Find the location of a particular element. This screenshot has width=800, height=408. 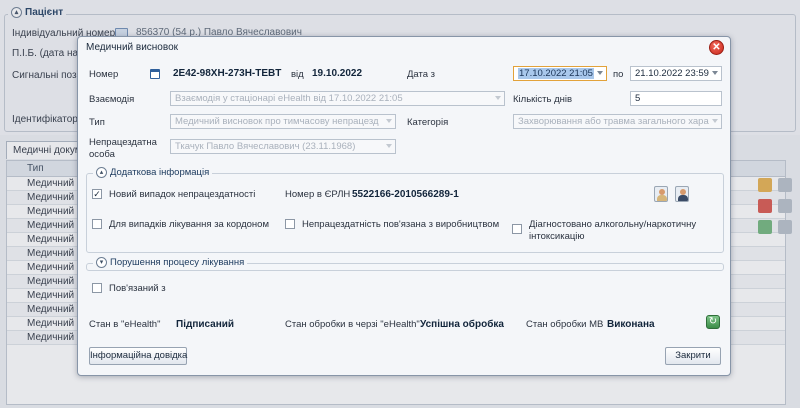

erln-value: 5522166-2010566289-1 is located at coordinates (405, 194).